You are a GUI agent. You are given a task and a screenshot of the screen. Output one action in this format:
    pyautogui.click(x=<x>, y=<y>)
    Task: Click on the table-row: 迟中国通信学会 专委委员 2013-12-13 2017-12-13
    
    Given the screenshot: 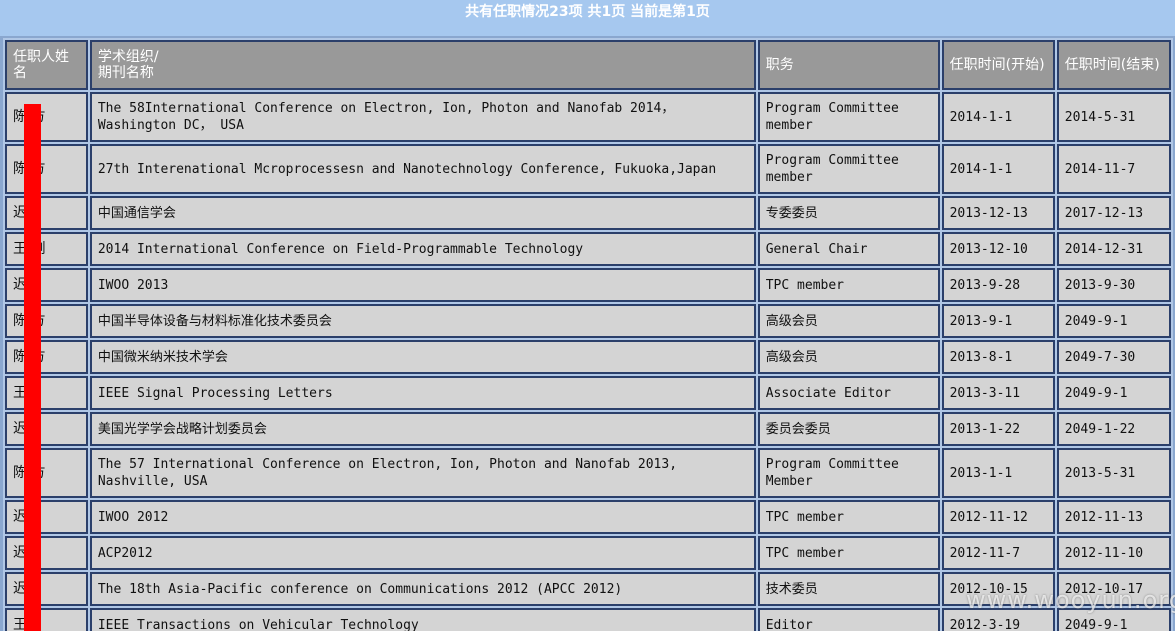 What is the action you would take?
    pyautogui.click(x=588, y=213)
    